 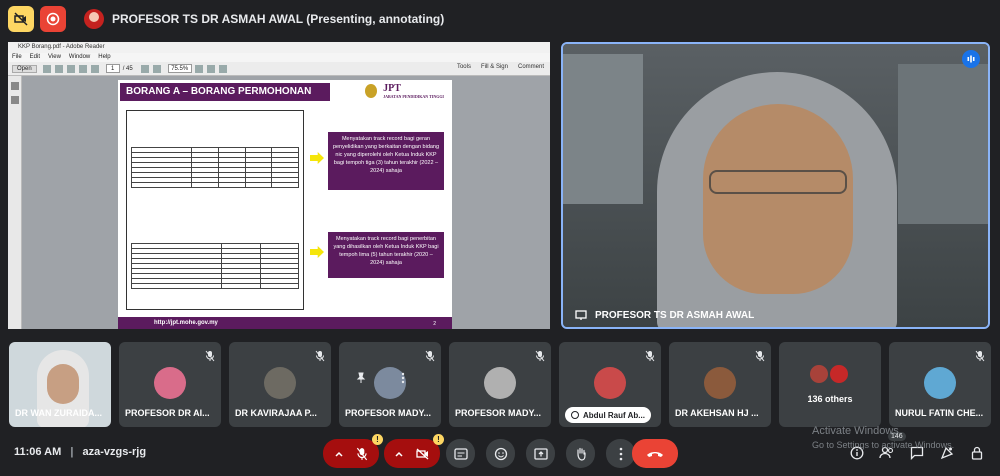 I want to click on document-title: BORANG A – BORANG PERMOHONAN KKP, so click(x=225, y=99).